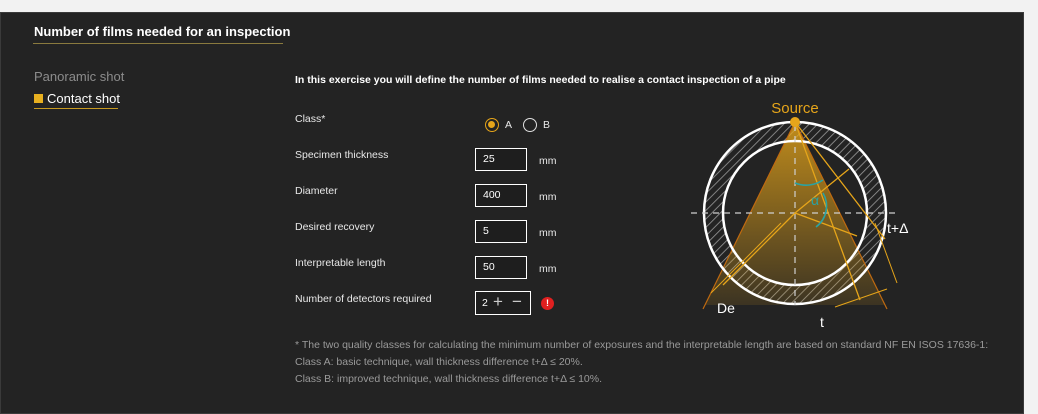 This screenshot has height=414, width=1038. What do you see at coordinates (897, 228) in the screenshot?
I see `t-delta-label: t+Δ` at bounding box center [897, 228].